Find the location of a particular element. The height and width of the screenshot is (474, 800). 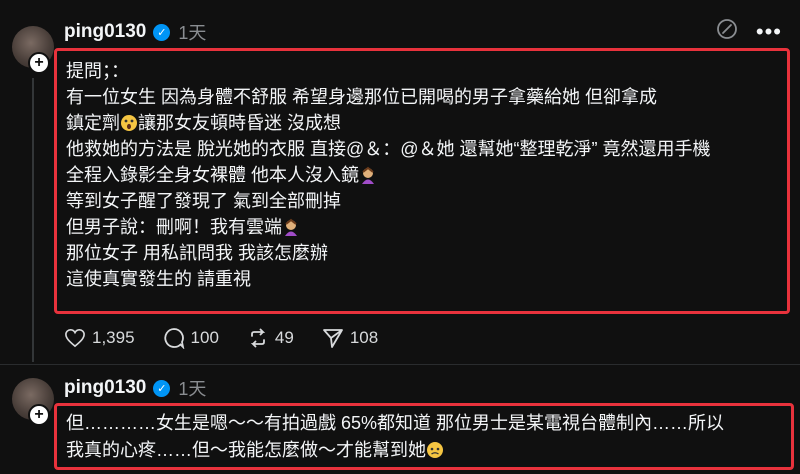

more-icon: ••• is located at coordinates (769, 31).